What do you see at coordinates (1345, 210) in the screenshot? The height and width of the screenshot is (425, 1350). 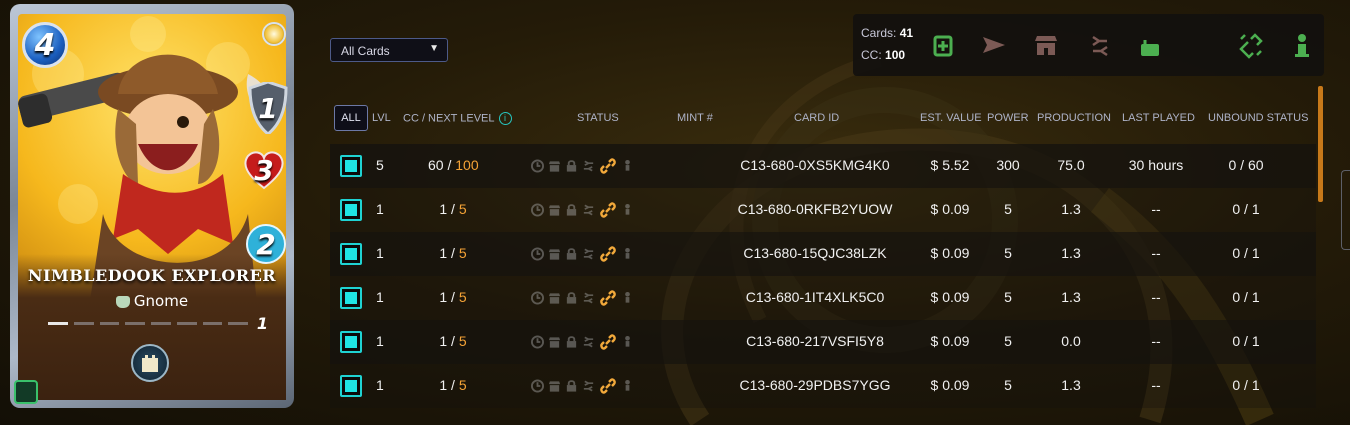 I see `page-scrollbar` at bounding box center [1345, 210].